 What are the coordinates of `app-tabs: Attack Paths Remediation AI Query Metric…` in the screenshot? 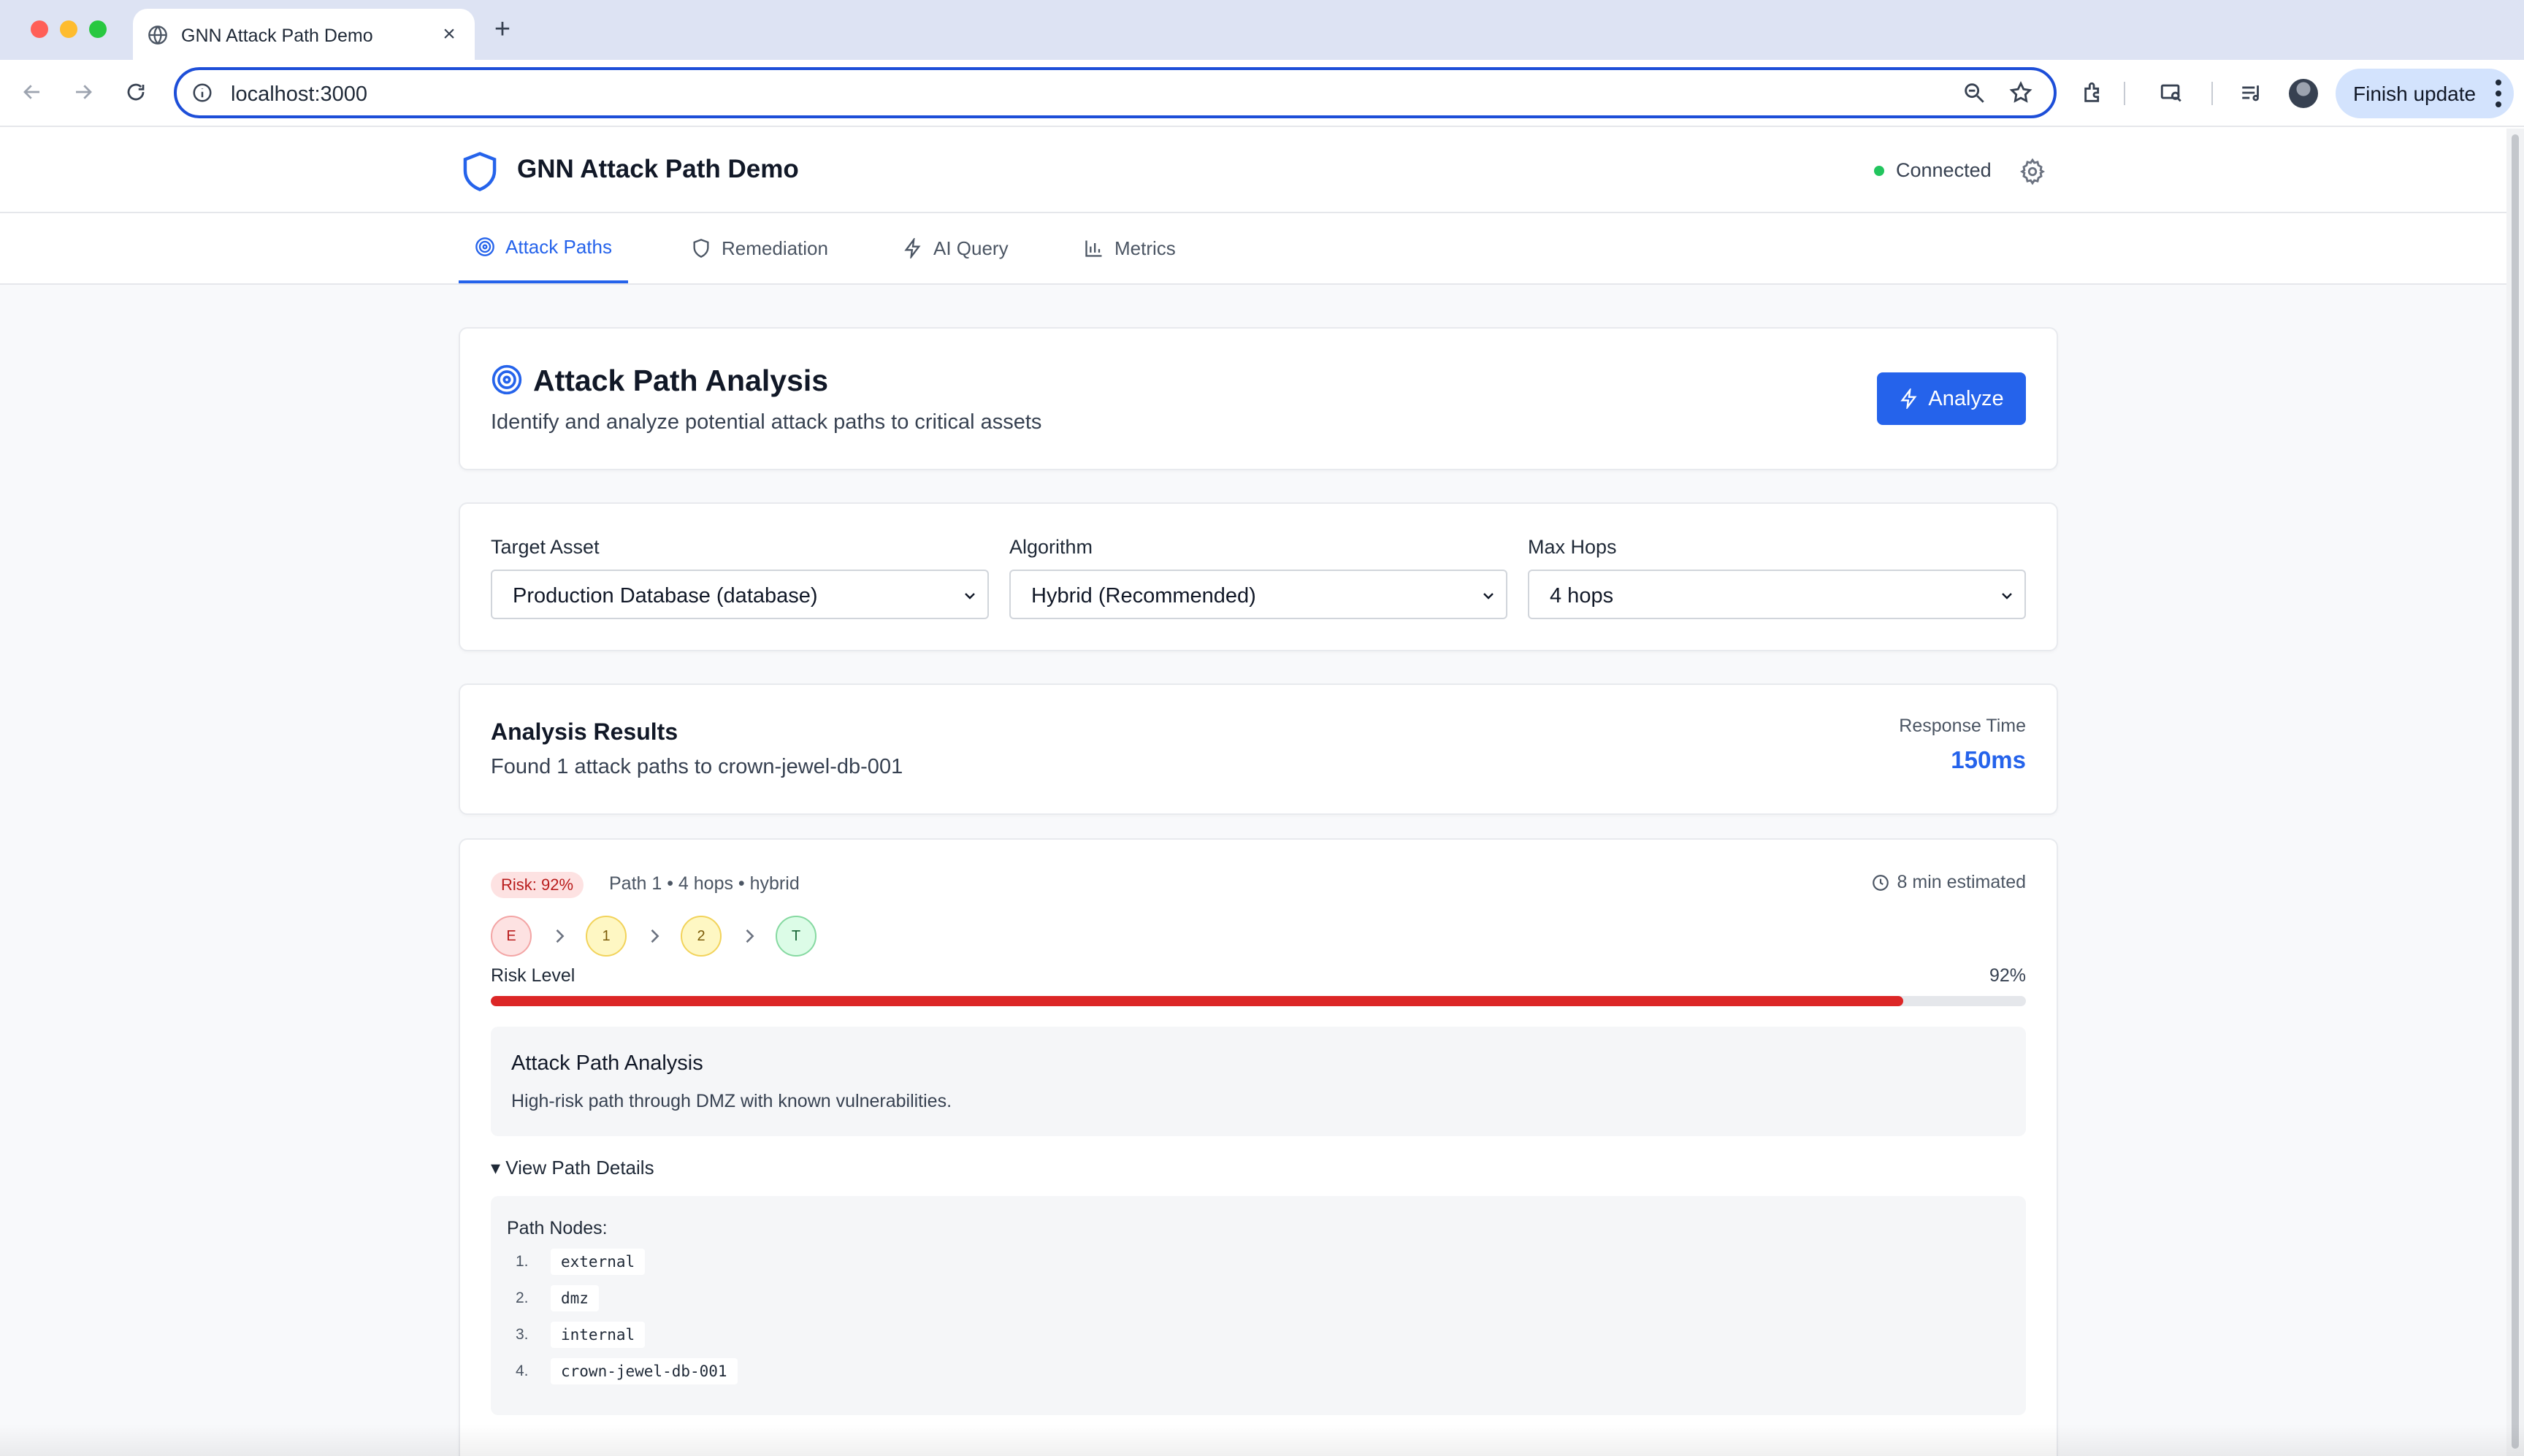 It's located at (1253, 249).